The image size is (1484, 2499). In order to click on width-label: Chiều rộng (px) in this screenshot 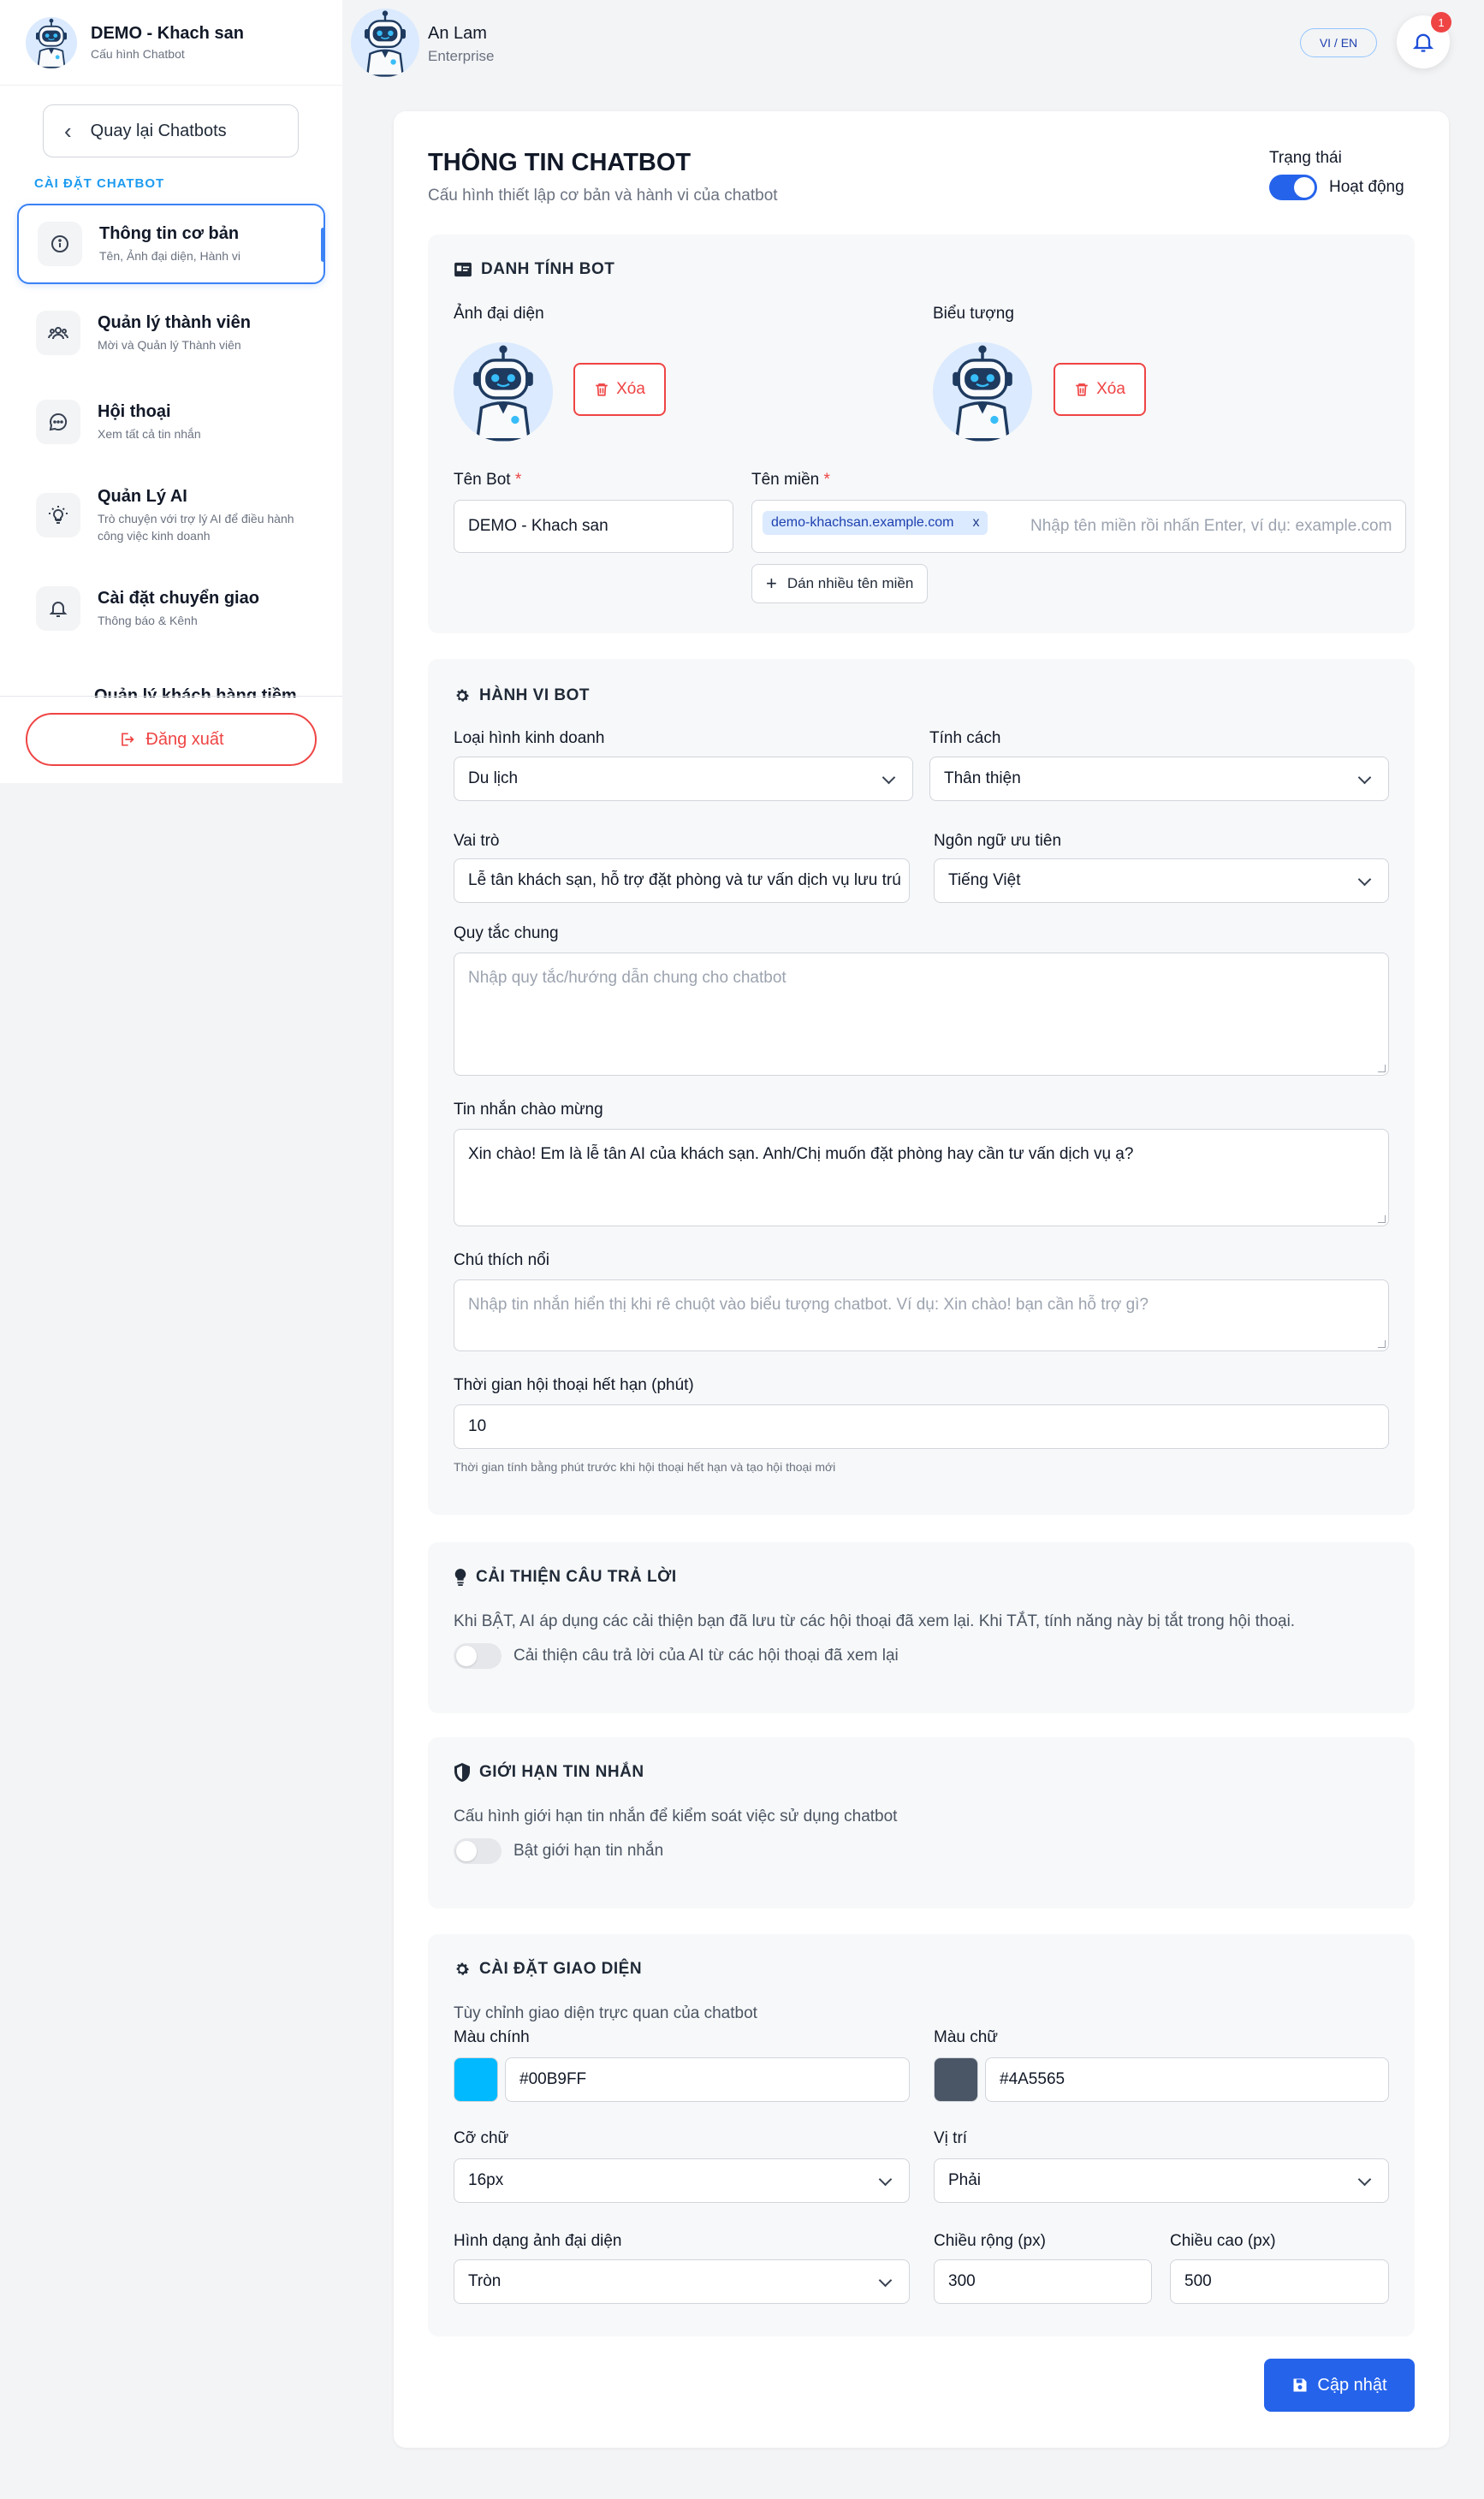, I will do `click(990, 2241)`.